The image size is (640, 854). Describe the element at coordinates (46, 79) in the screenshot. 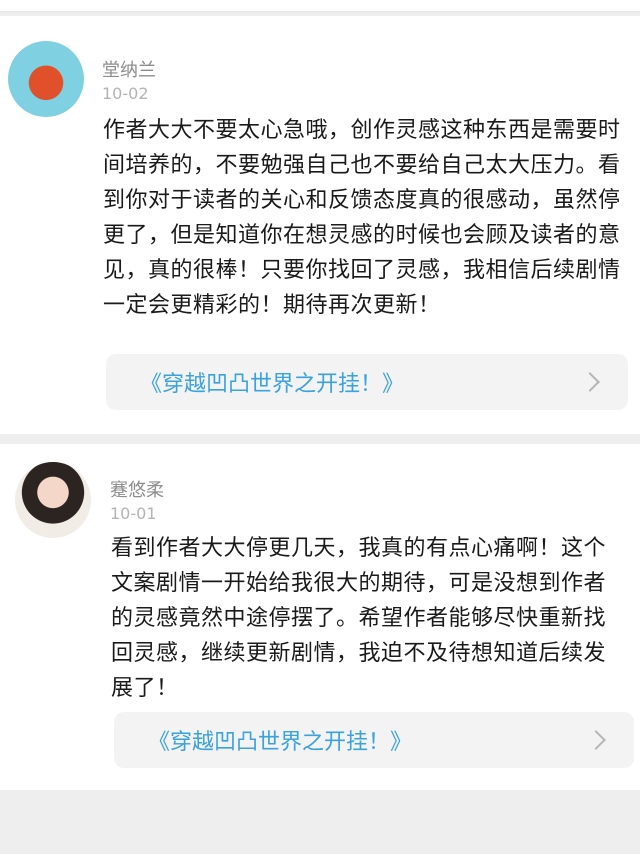

I see `bear-costume-avatar-icon` at that location.